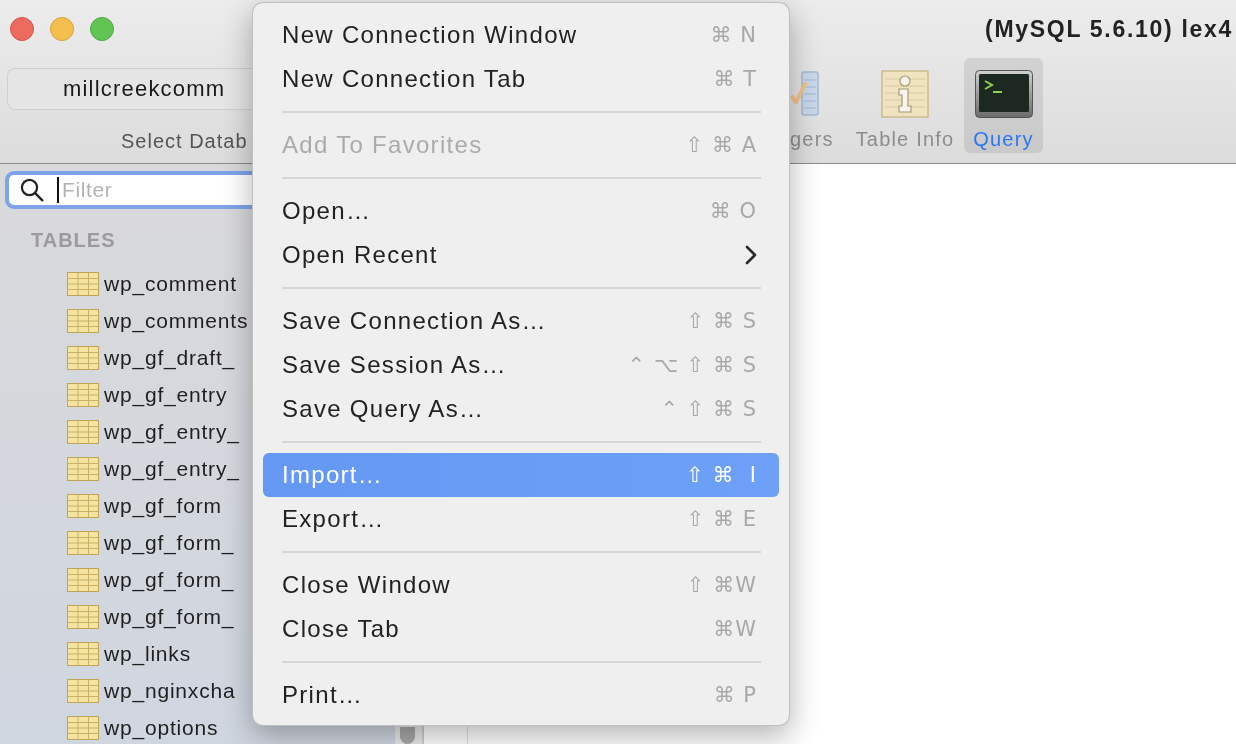  What do you see at coordinates (735, 695) in the screenshot?
I see `keyboard-shortcut: ⌘ P` at bounding box center [735, 695].